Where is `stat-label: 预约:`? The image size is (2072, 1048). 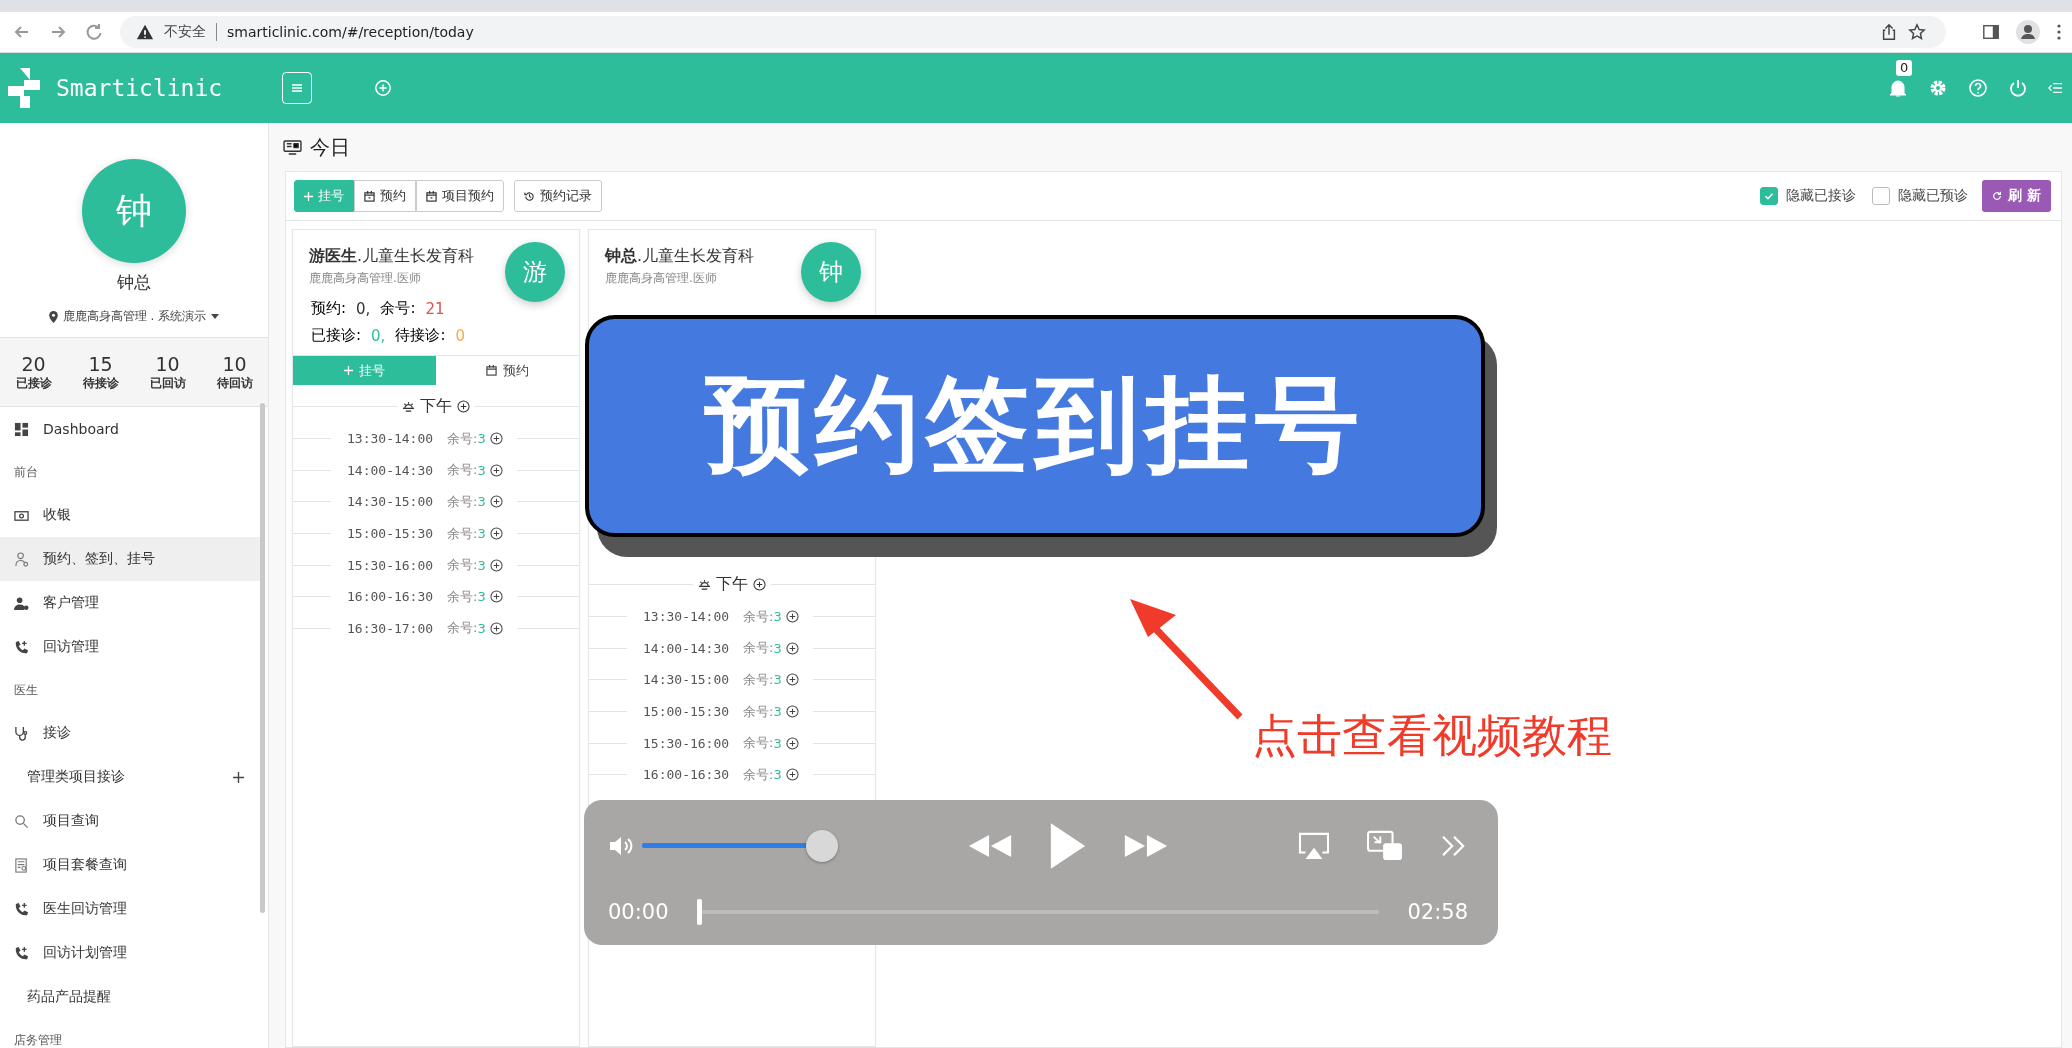 stat-label: 预约: is located at coordinates (329, 308).